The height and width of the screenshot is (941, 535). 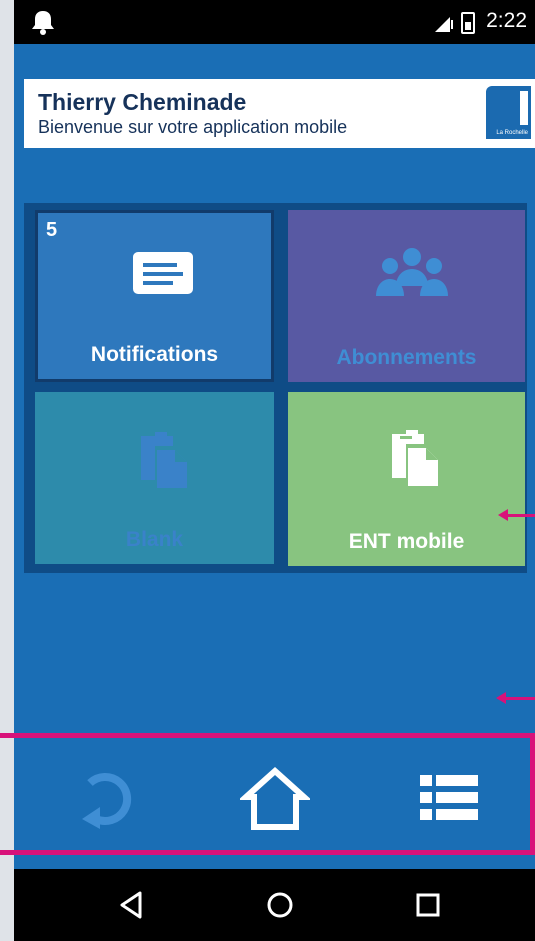 What do you see at coordinates (163, 273) in the screenshot?
I see `message-icon` at bounding box center [163, 273].